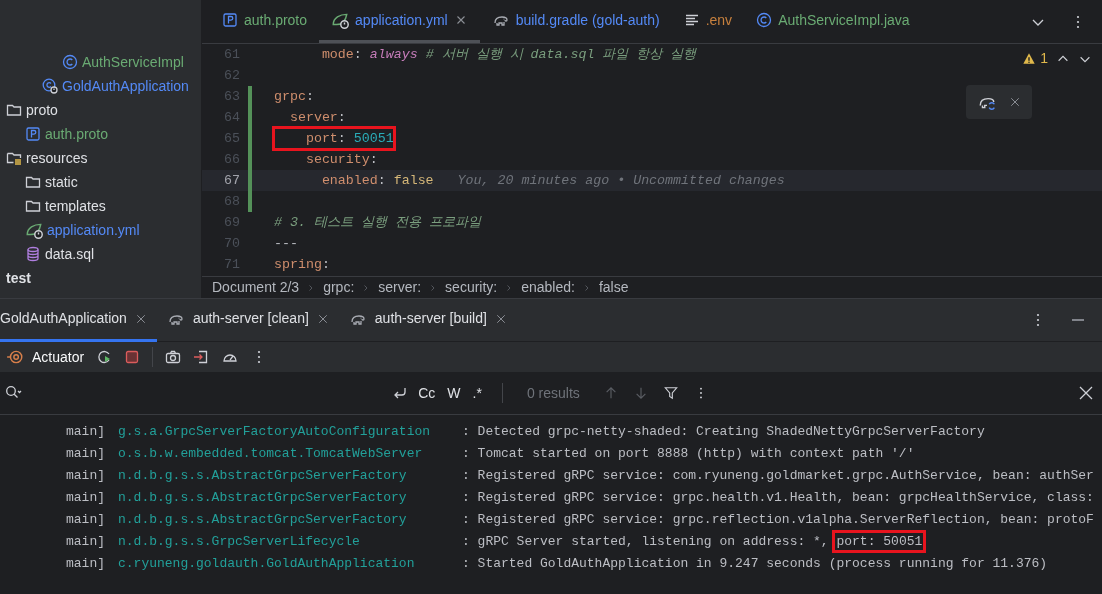 This screenshot has height=594, width=1102. What do you see at coordinates (553, 393) in the screenshot?
I see `results-count: 0 results` at bounding box center [553, 393].